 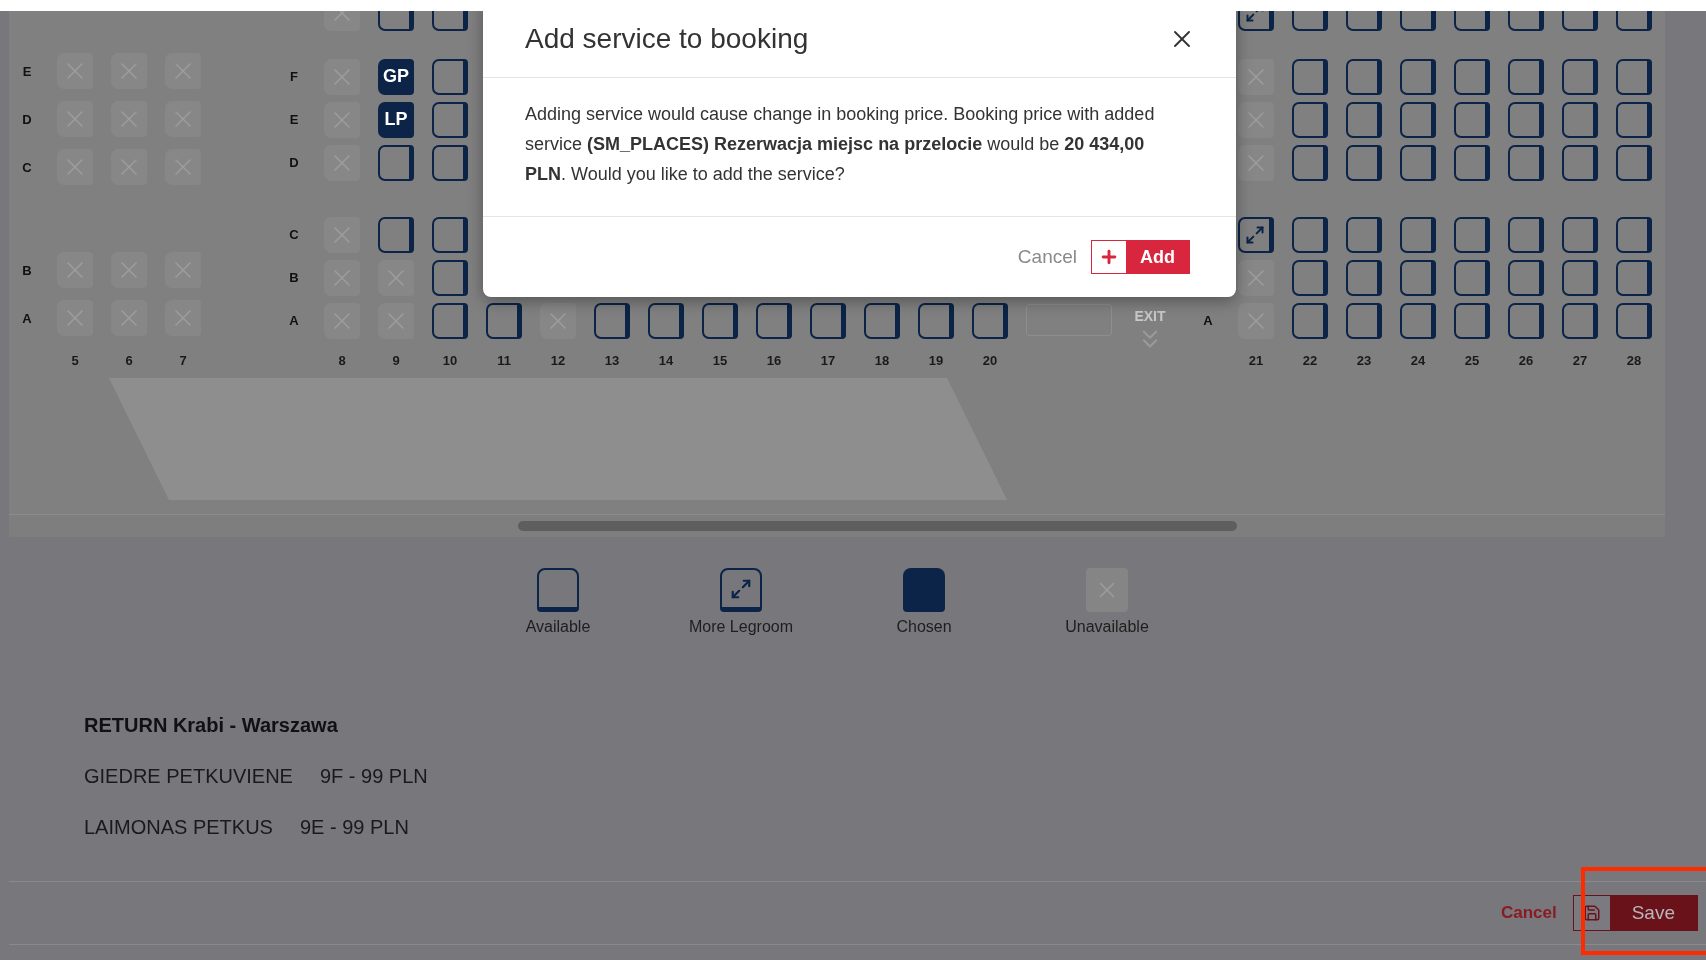 I want to click on column-number: 28, so click(x=1634, y=360).